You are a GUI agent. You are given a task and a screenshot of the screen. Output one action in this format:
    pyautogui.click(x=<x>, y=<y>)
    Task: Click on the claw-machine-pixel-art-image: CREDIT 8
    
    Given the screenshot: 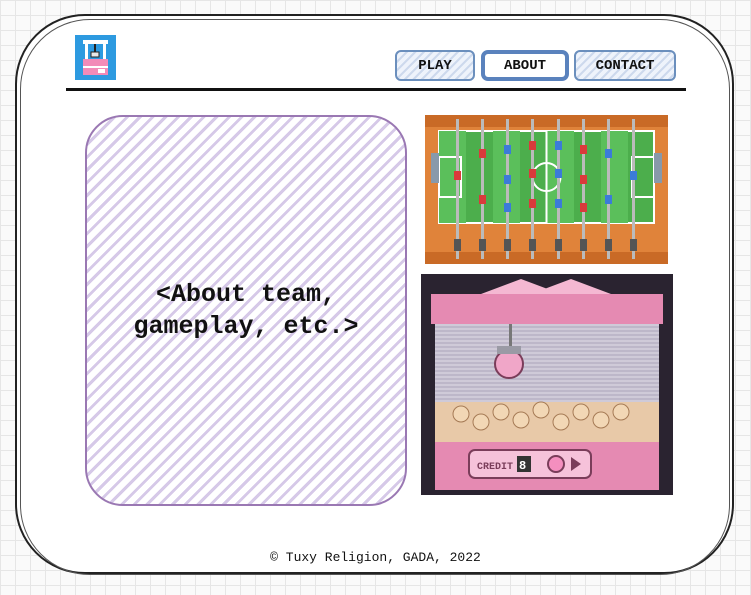 What is the action you would take?
    pyautogui.click(x=547, y=384)
    